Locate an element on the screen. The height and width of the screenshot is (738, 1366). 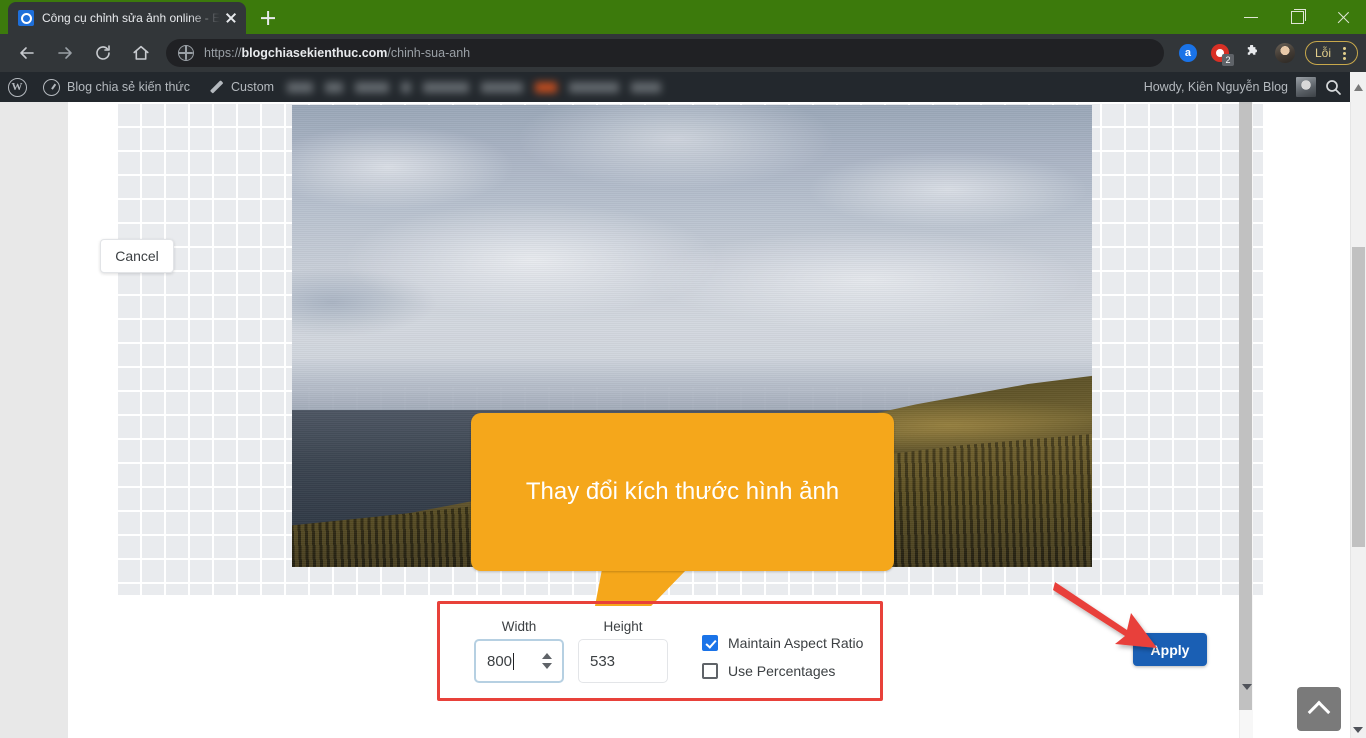
wordpress-logo-icon: W is located at coordinates (17, 87).